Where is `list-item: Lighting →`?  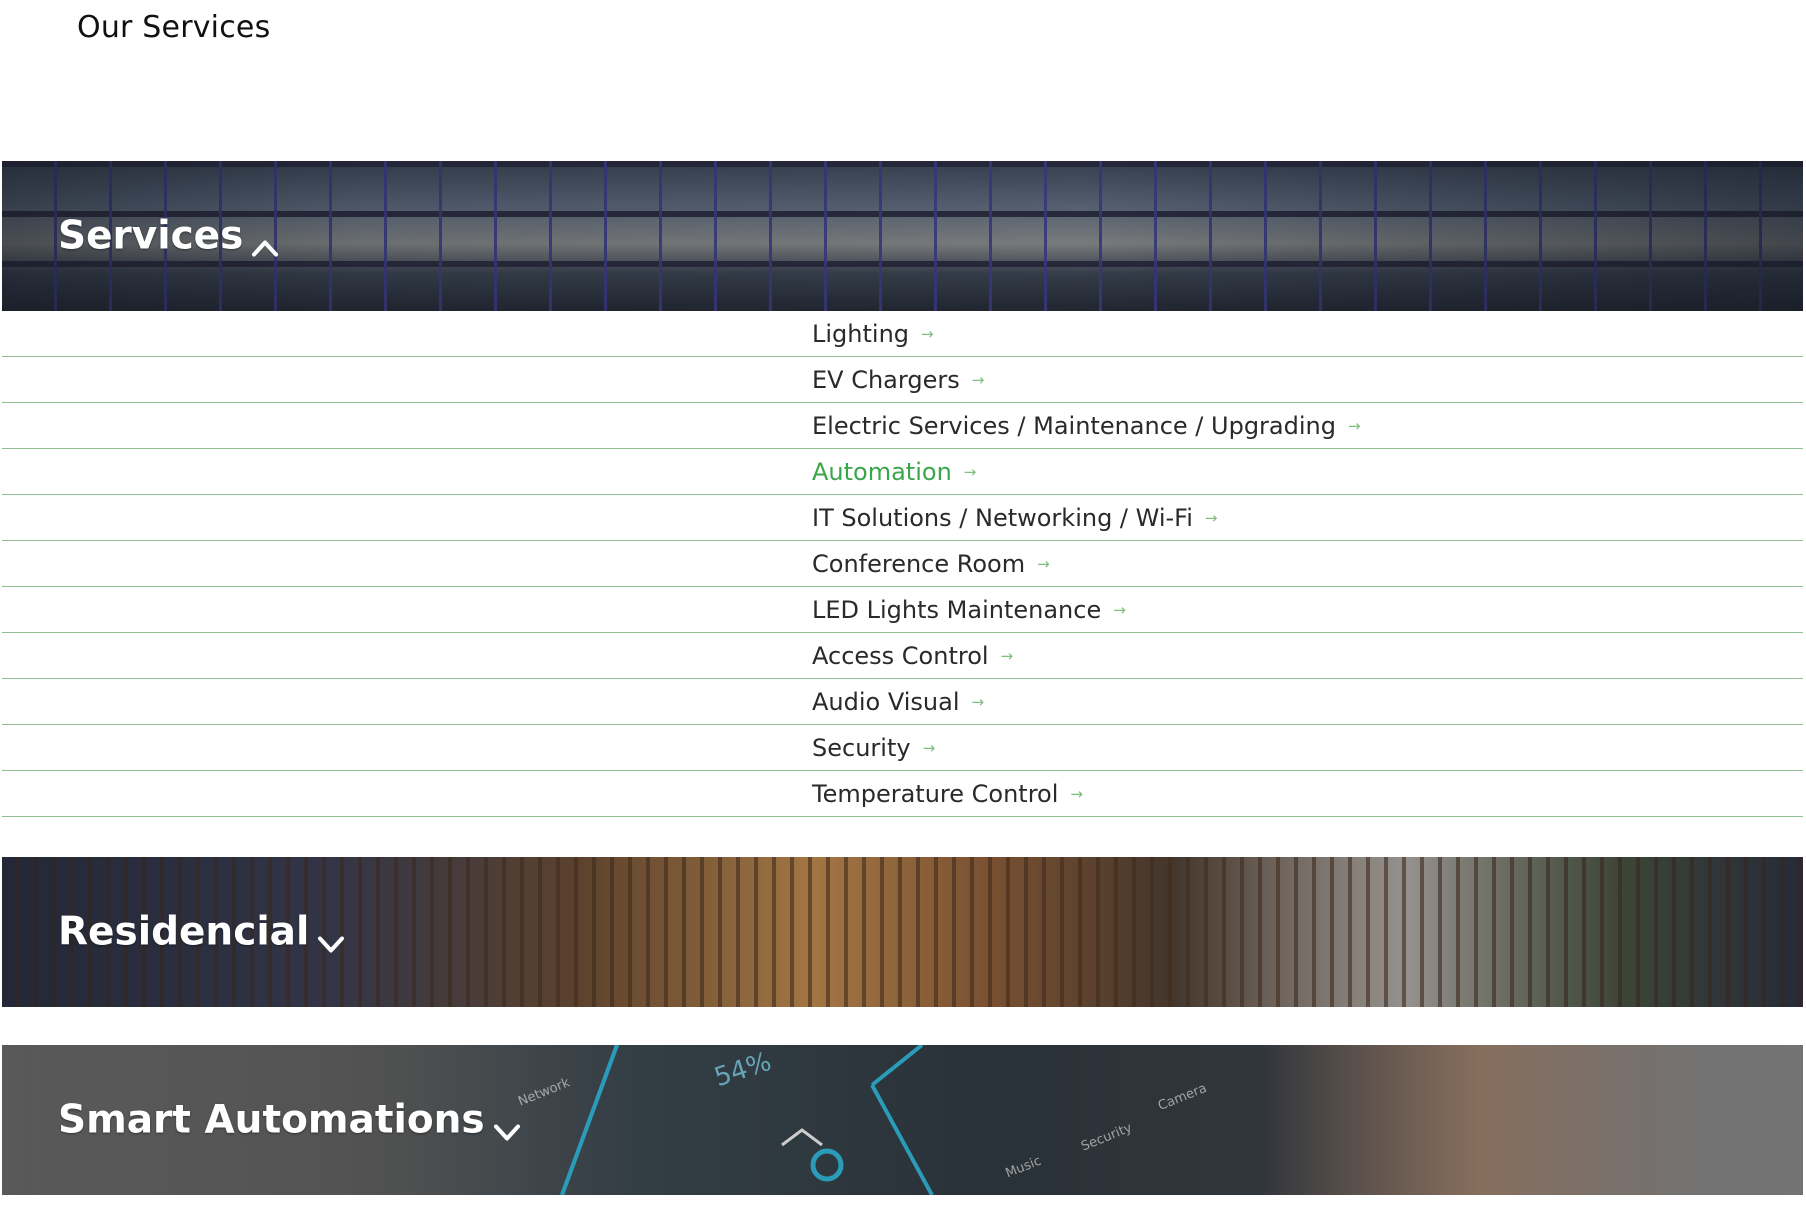
list-item: Lighting → is located at coordinates (902, 334).